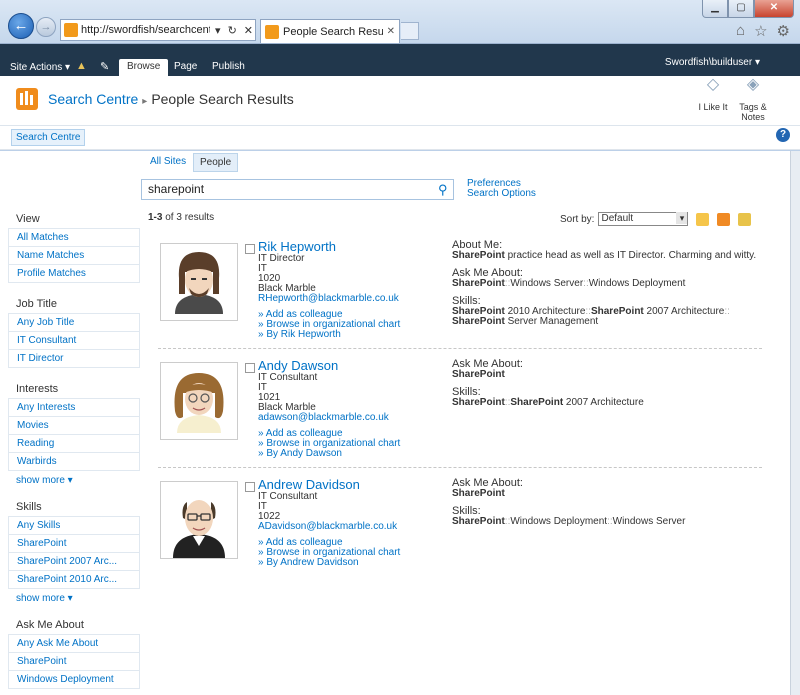  Describe the element at coordinates (155, 217) in the screenshot. I see `results-range: 1-3` at that location.